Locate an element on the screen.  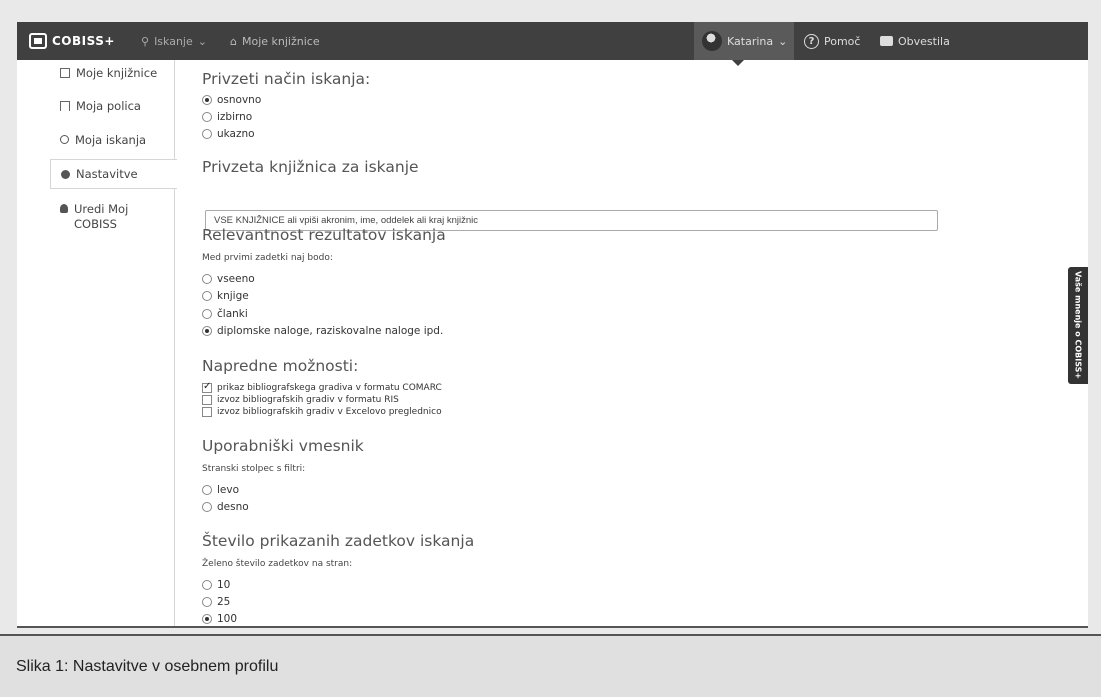
radio-label: ukazno is located at coordinates (236, 134).